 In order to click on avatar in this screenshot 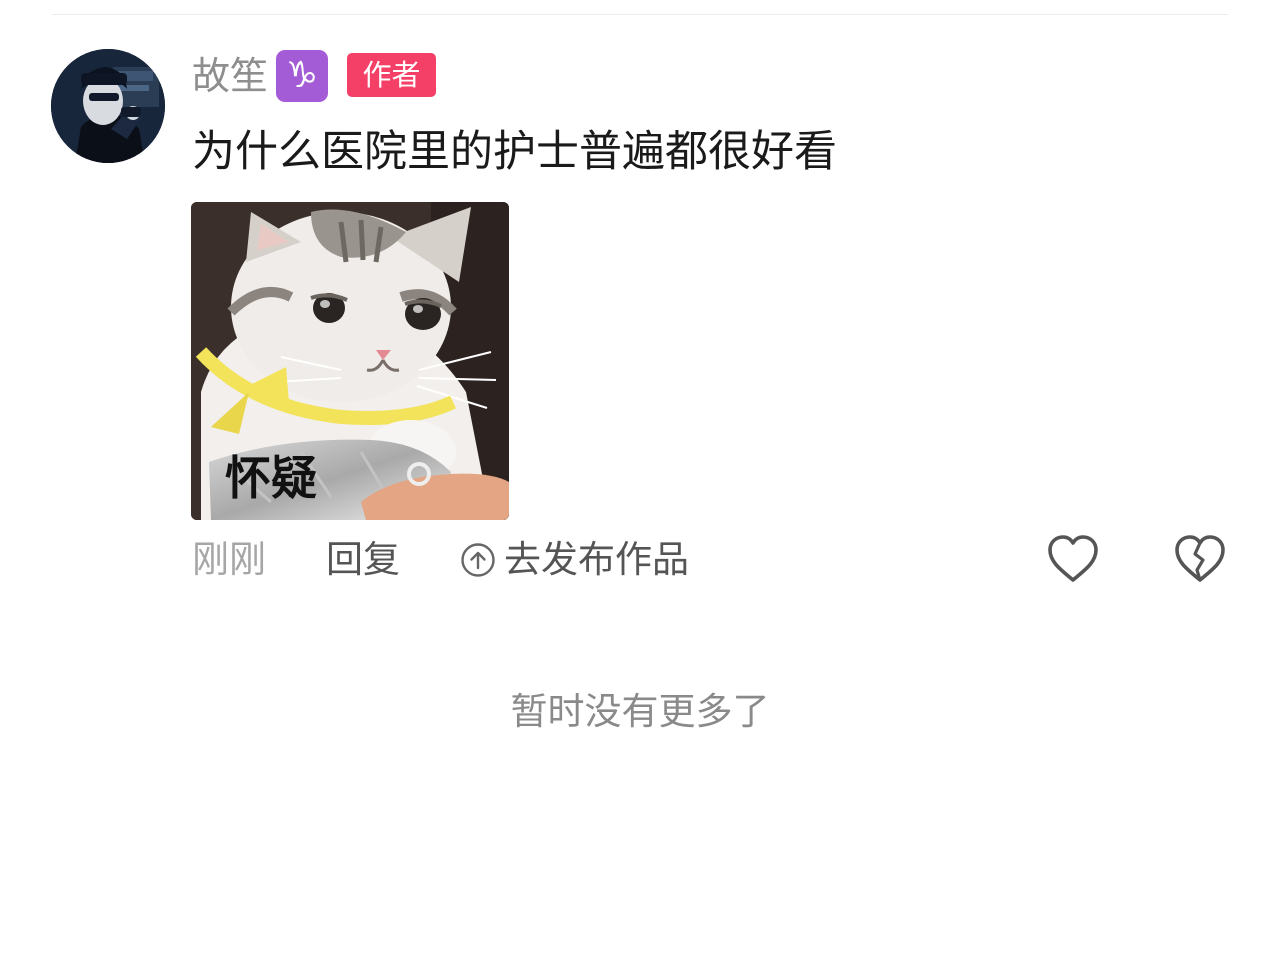, I will do `click(108, 106)`.